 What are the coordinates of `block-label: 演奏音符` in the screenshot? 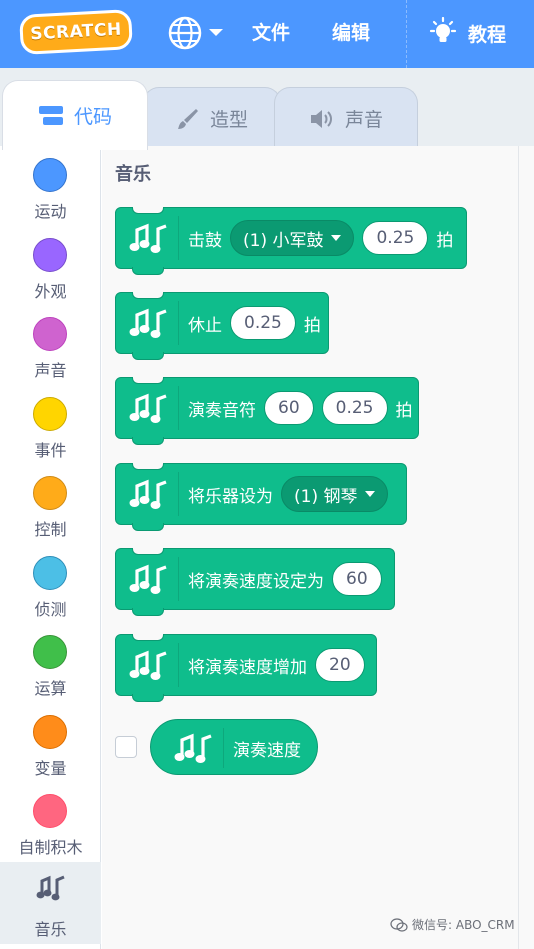 It's located at (222, 410).